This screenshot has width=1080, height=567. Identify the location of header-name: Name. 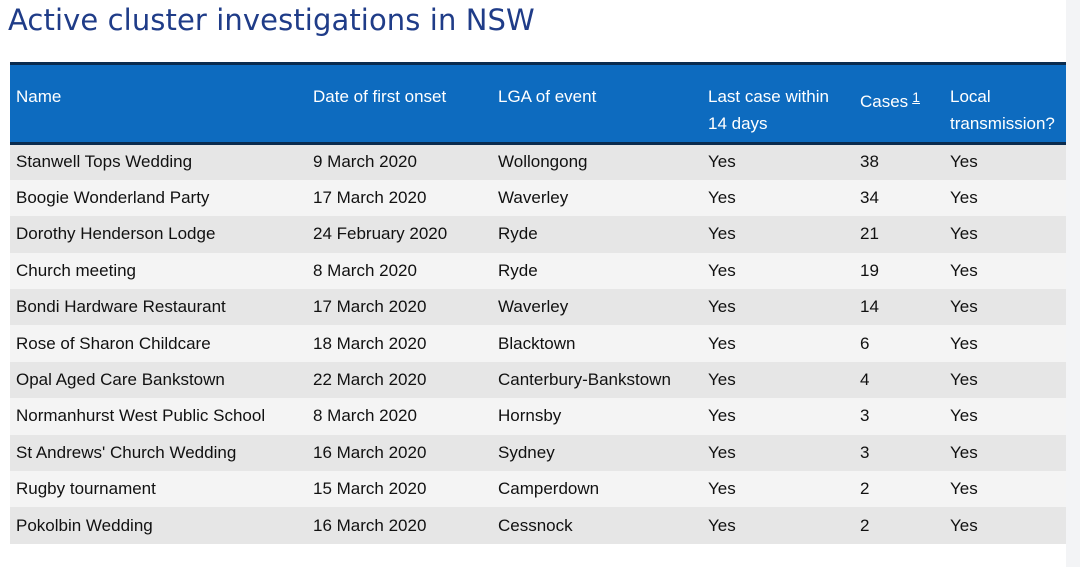
(158, 104).